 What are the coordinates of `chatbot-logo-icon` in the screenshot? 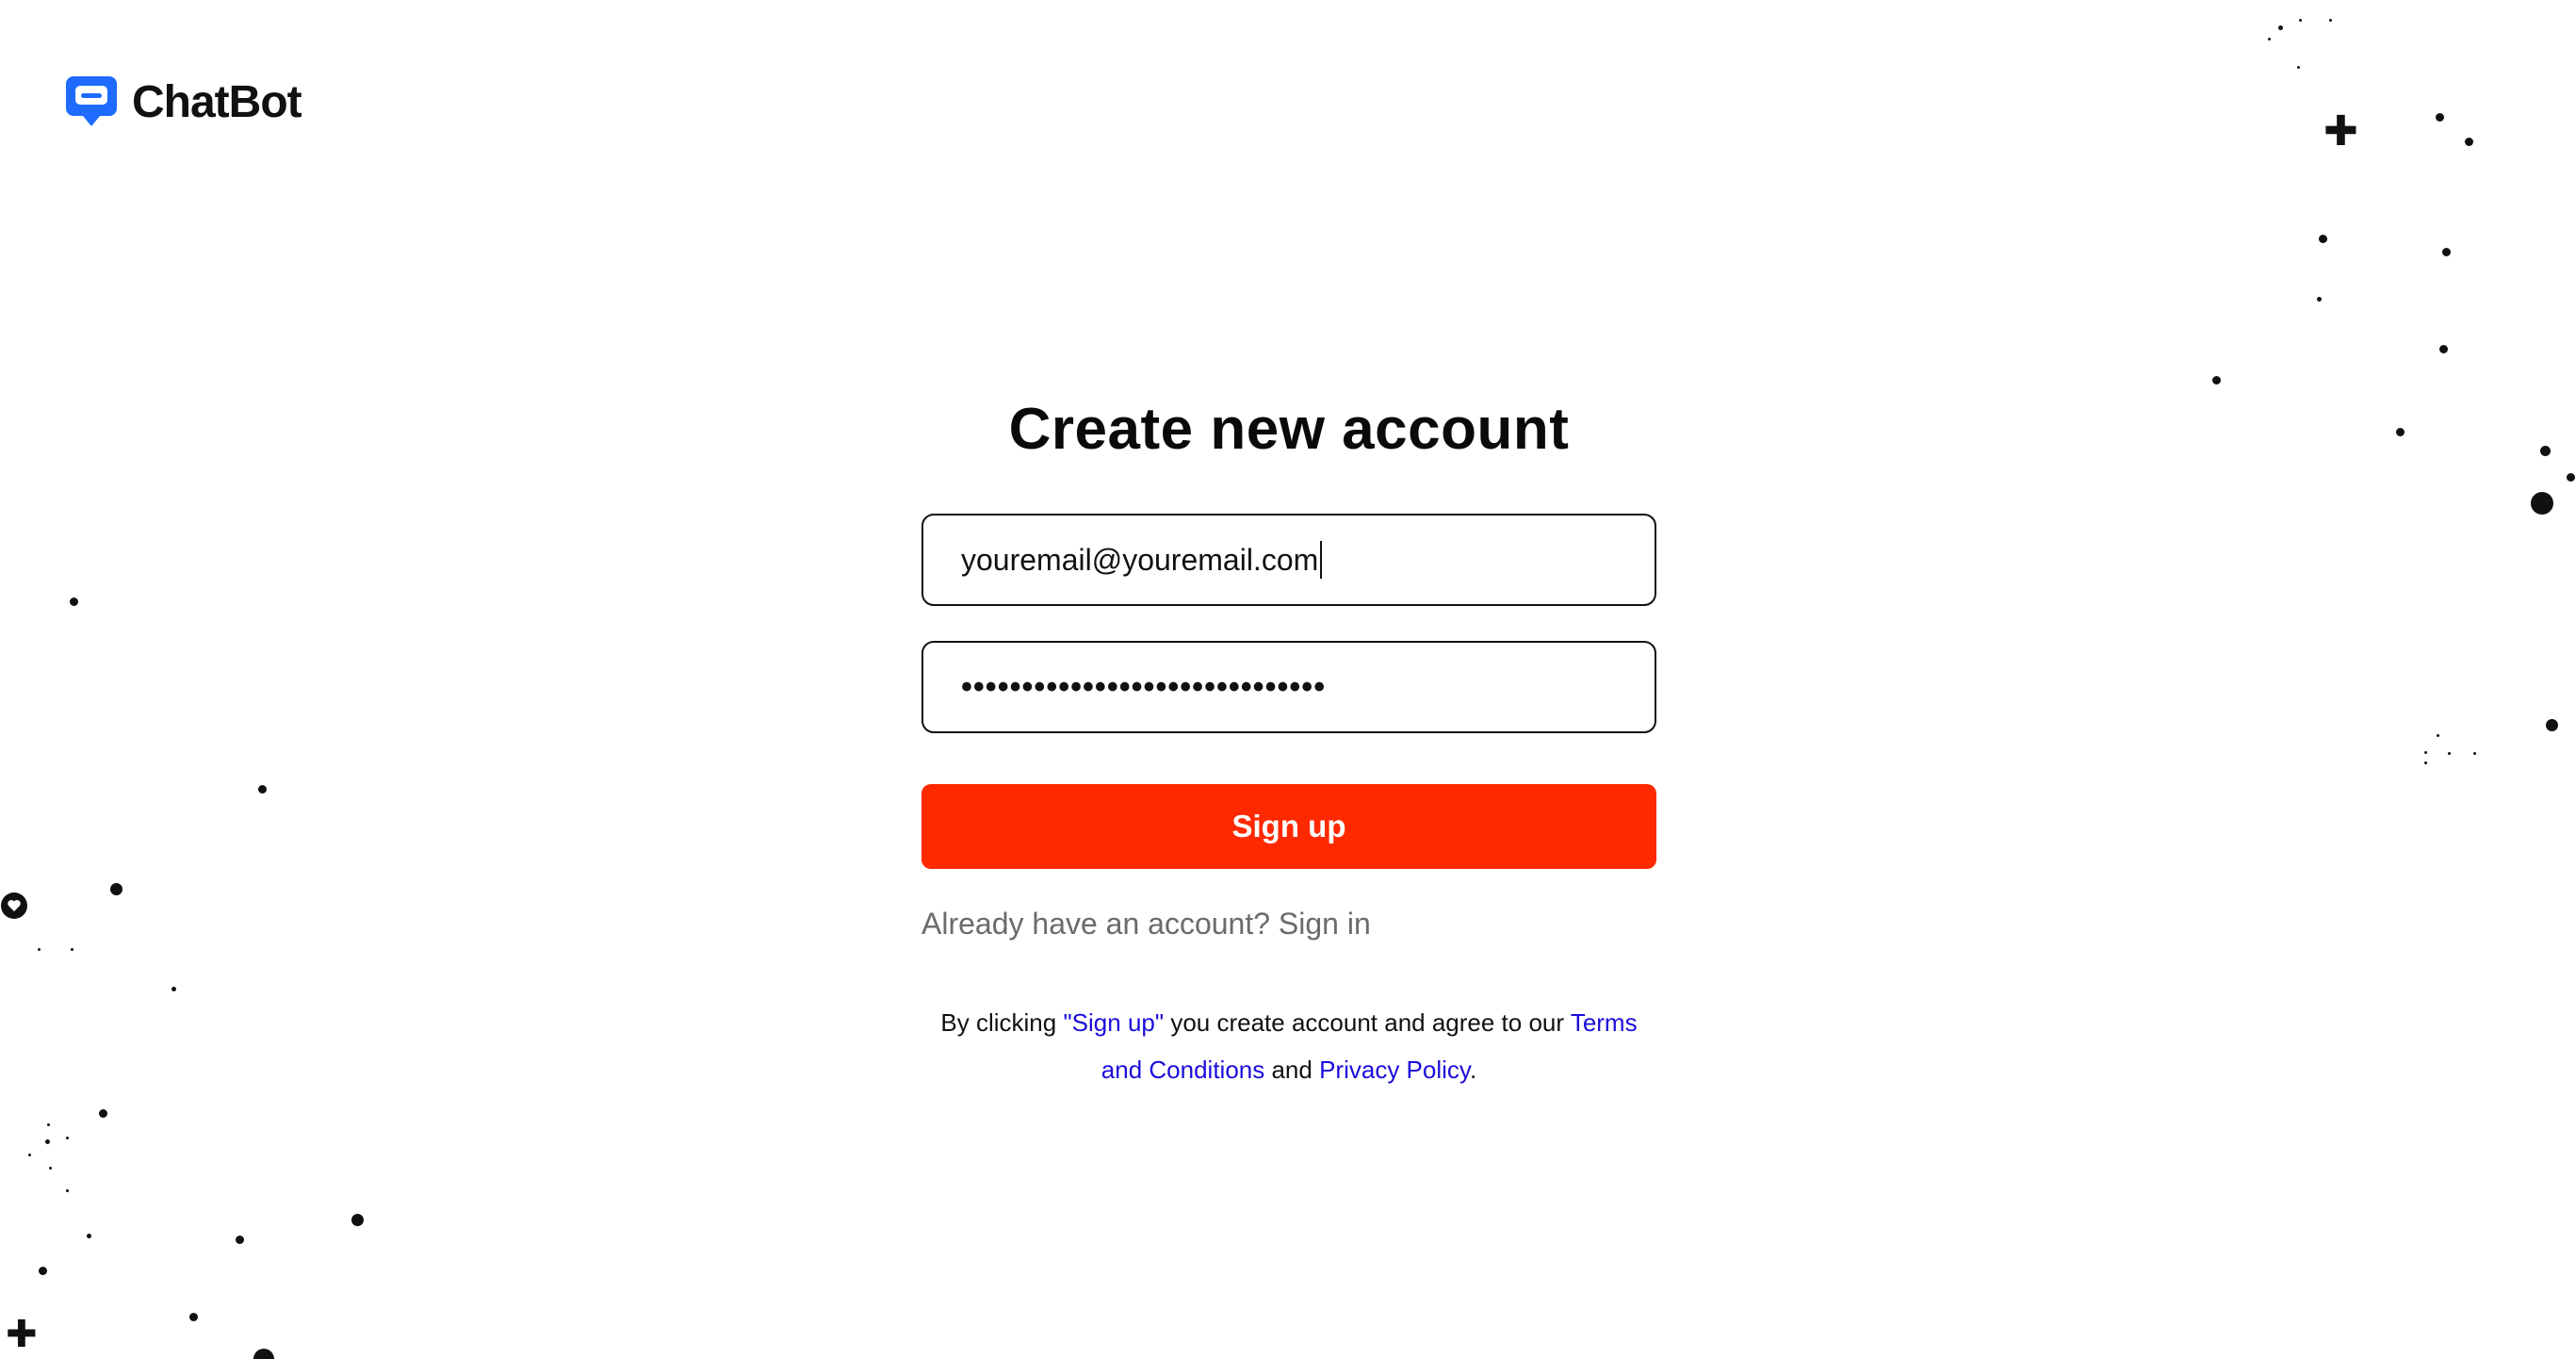 It's located at (91, 101).